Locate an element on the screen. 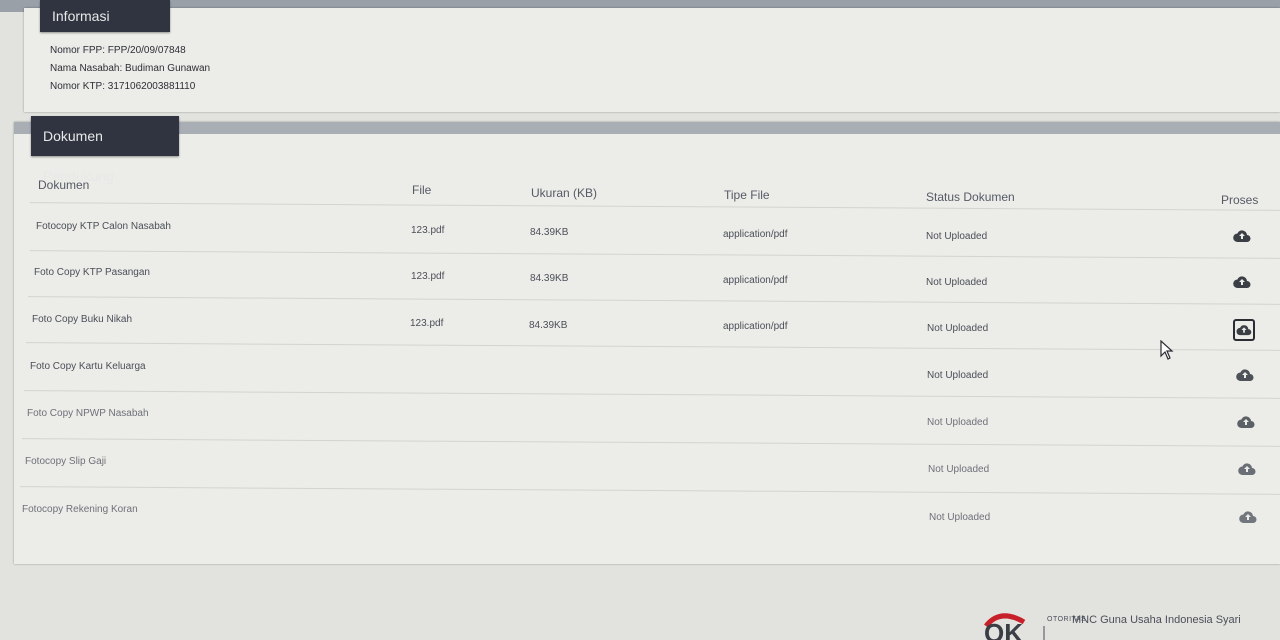 This screenshot has width=1280, height=640. column-header-size: Ukuran (KB) is located at coordinates (564, 193).